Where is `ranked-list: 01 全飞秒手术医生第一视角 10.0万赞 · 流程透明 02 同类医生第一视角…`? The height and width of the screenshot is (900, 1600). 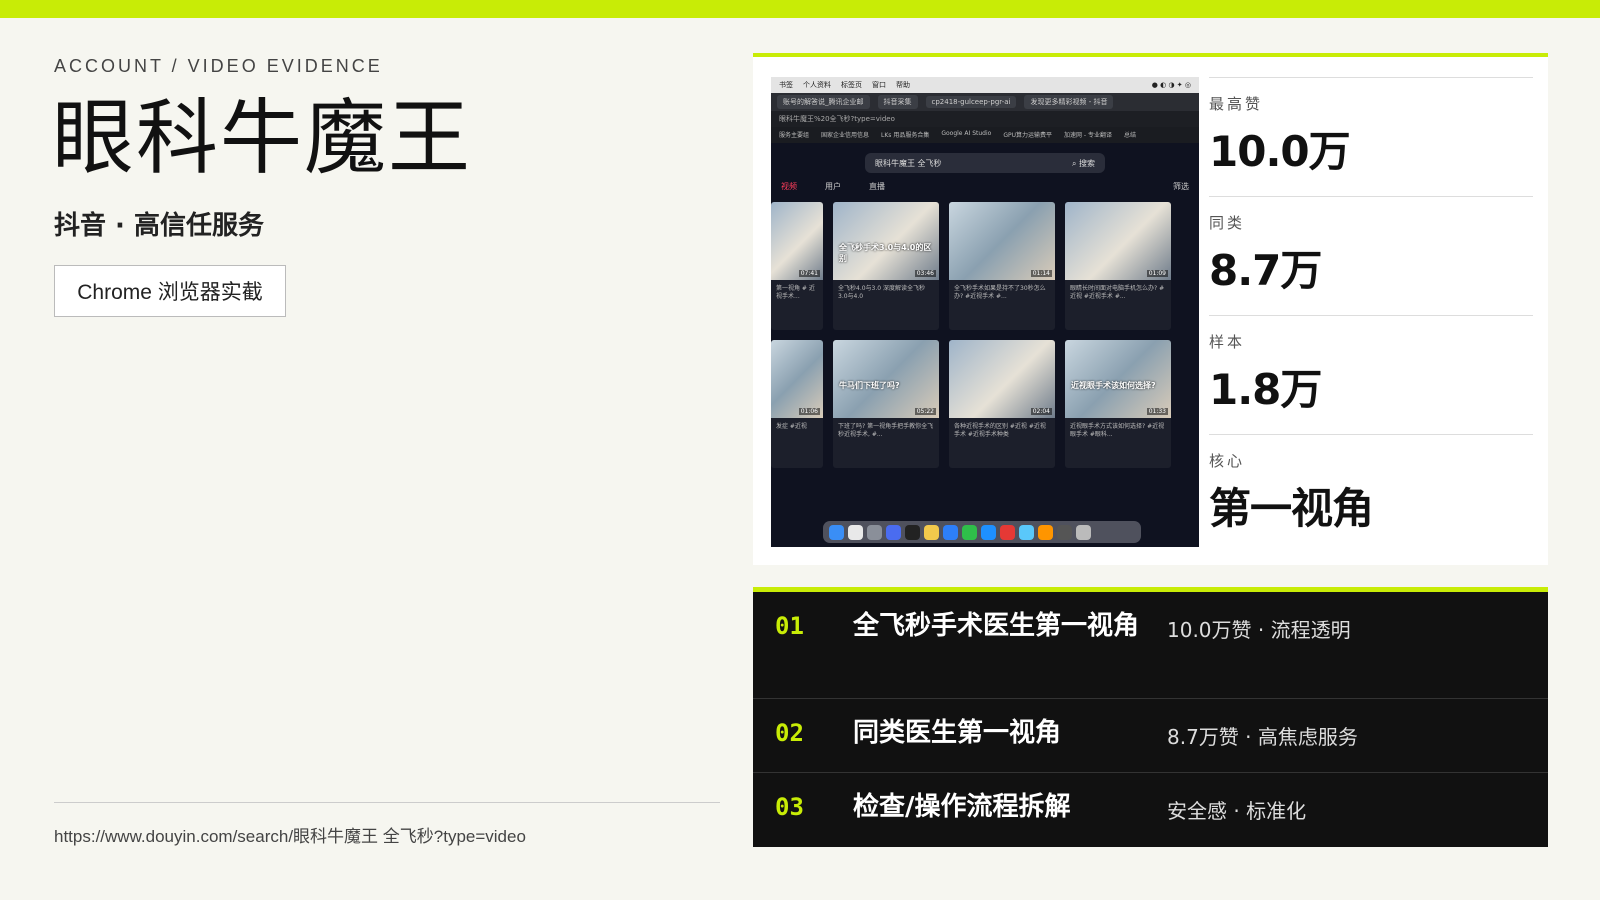
ranked-list: 01 全飞秒手术医生第一视角 10.0万赞 · 流程透明 02 同类医生第一视角… is located at coordinates (1150, 717).